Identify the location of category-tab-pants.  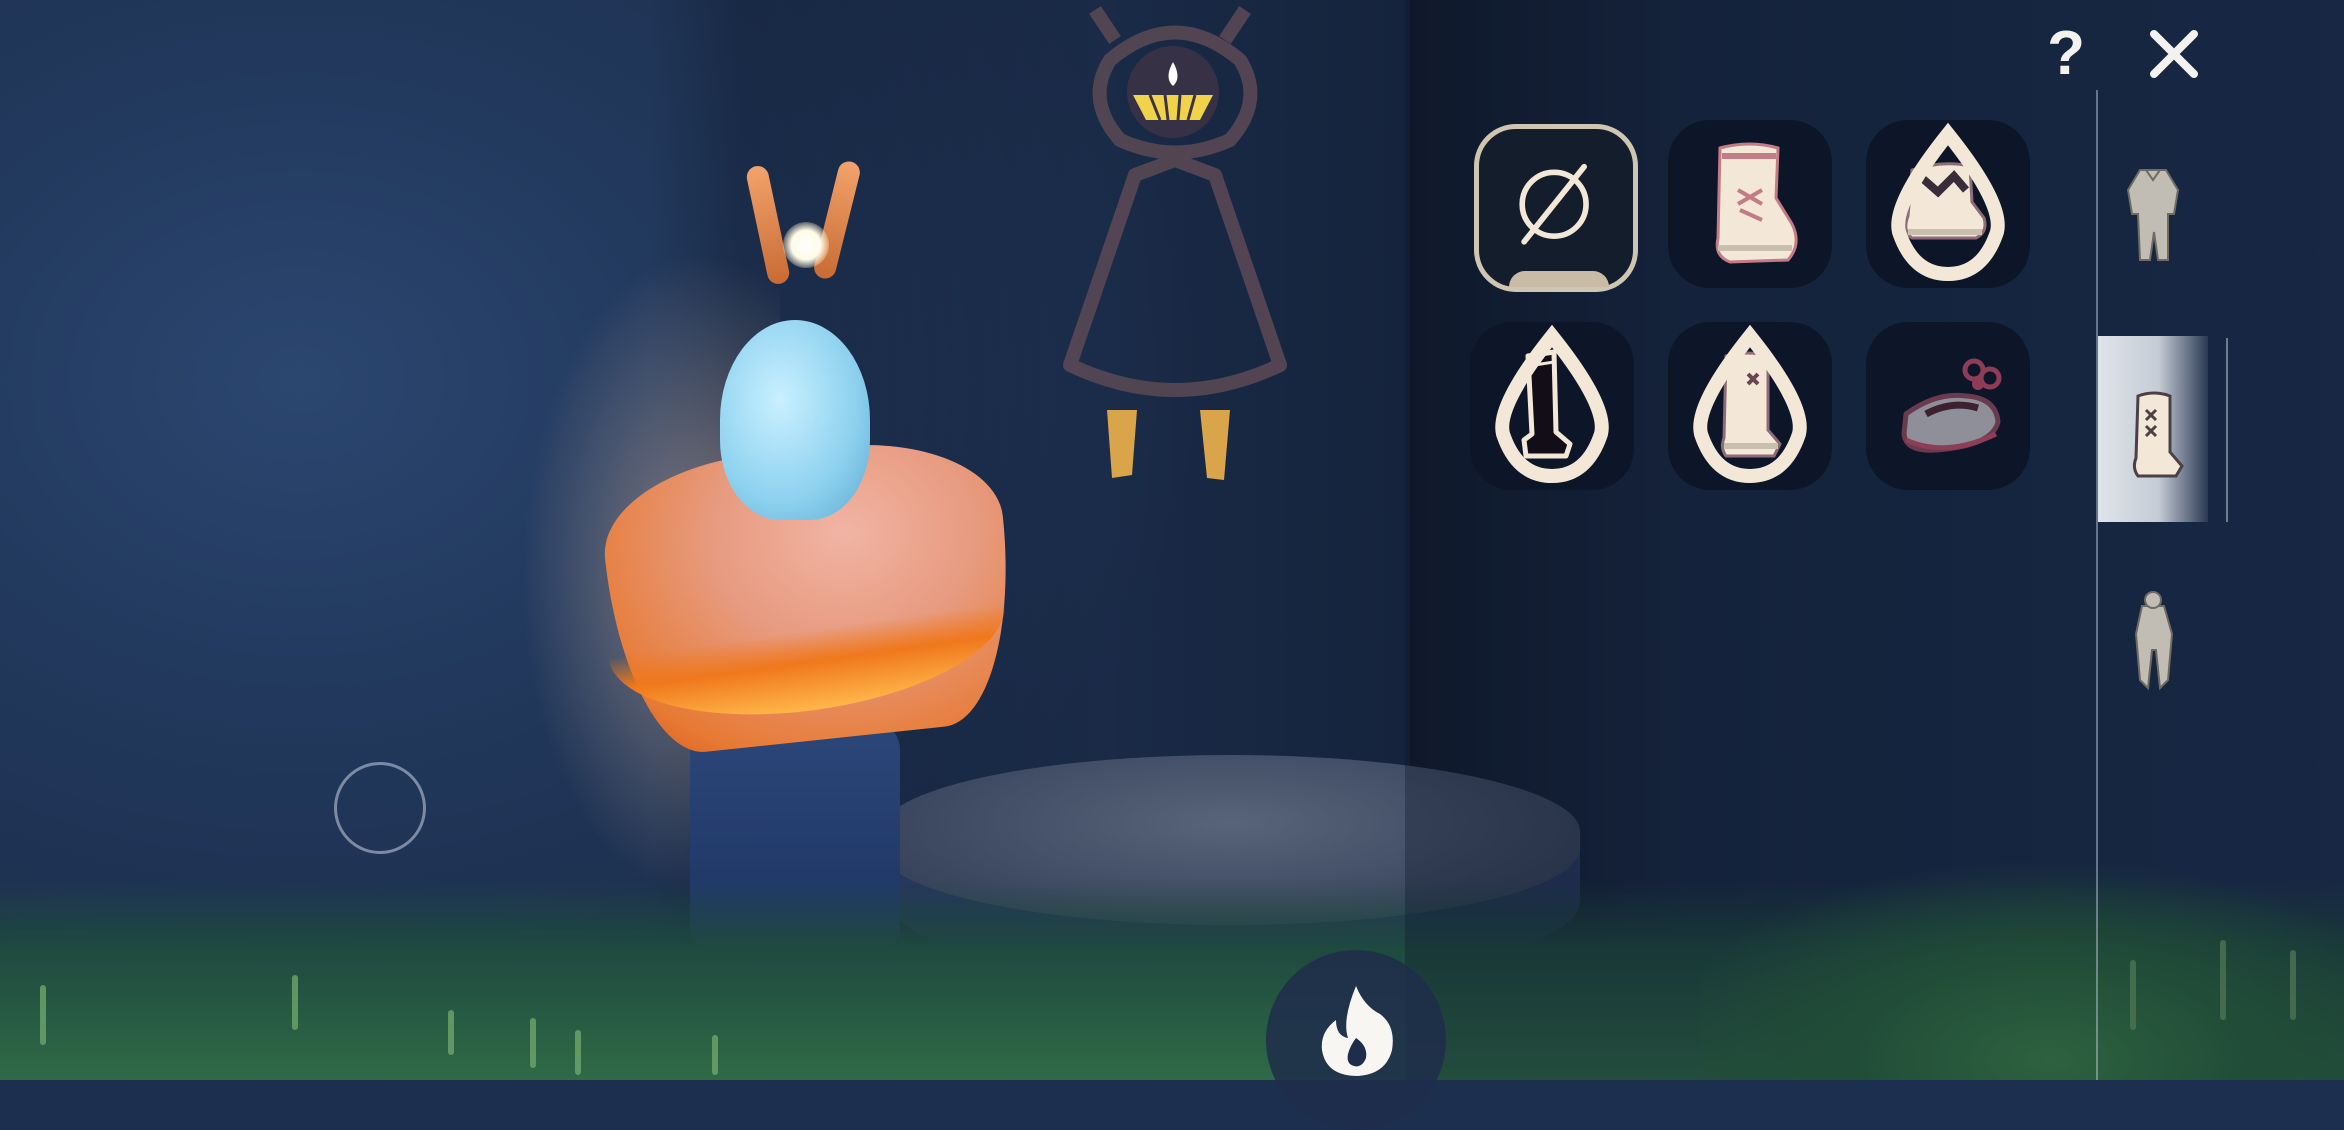
(2153, 647).